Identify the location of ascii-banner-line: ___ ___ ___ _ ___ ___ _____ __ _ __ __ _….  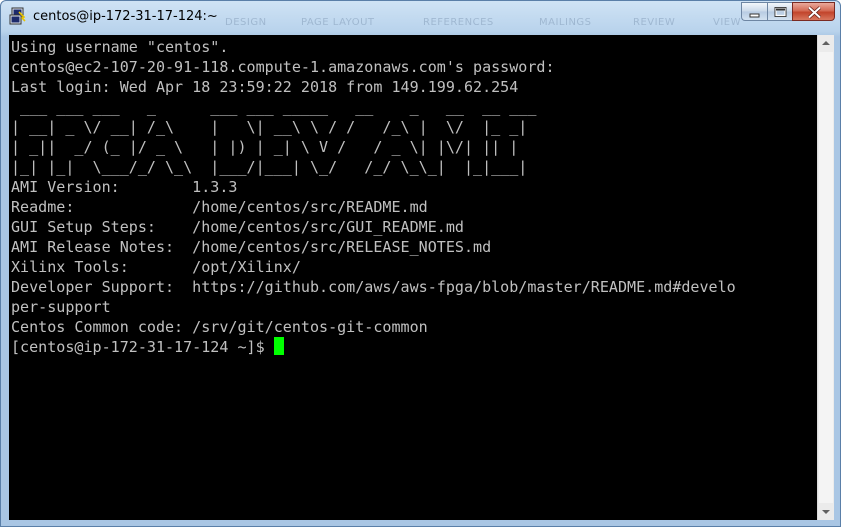
(278, 107).